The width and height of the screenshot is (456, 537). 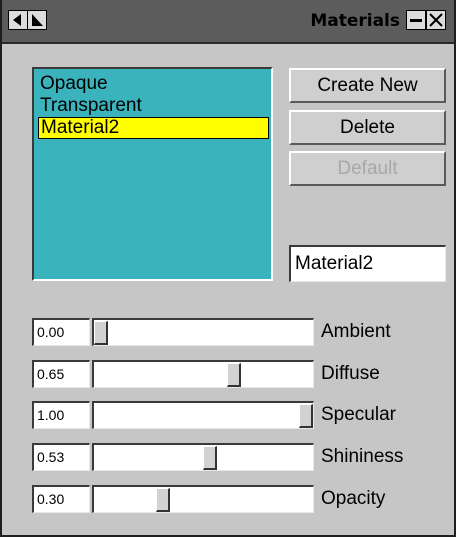 What do you see at coordinates (306, 416) in the screenshot?
I see `specular-slider-thumb` at bounding box center [306, 416].